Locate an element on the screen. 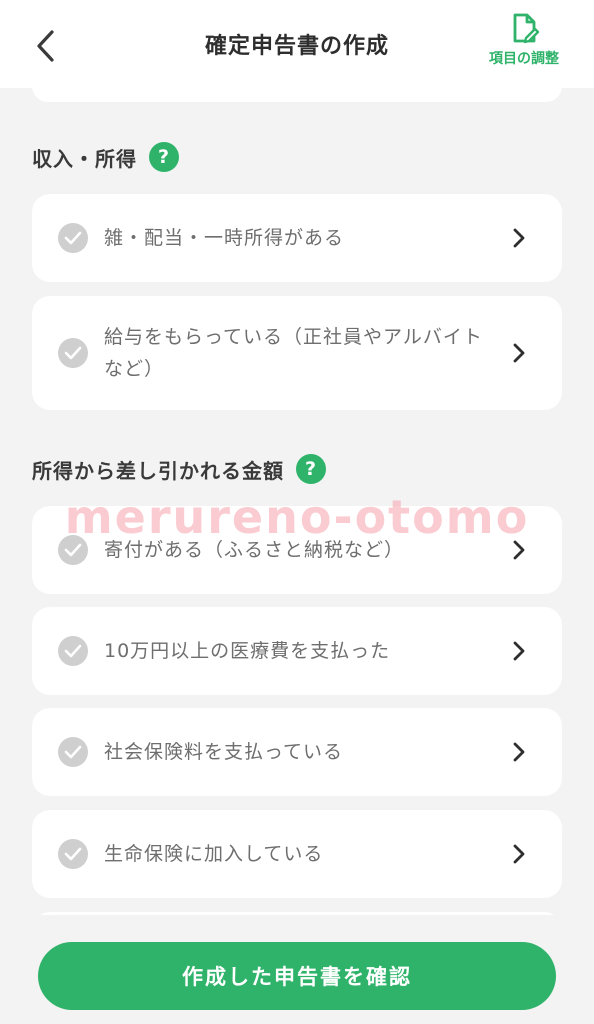 Image resolution: width=594 pixels, height=1024 pixels. list-item-label: 10万円以上の医療費を支払った is located at coordinates (247, 651).